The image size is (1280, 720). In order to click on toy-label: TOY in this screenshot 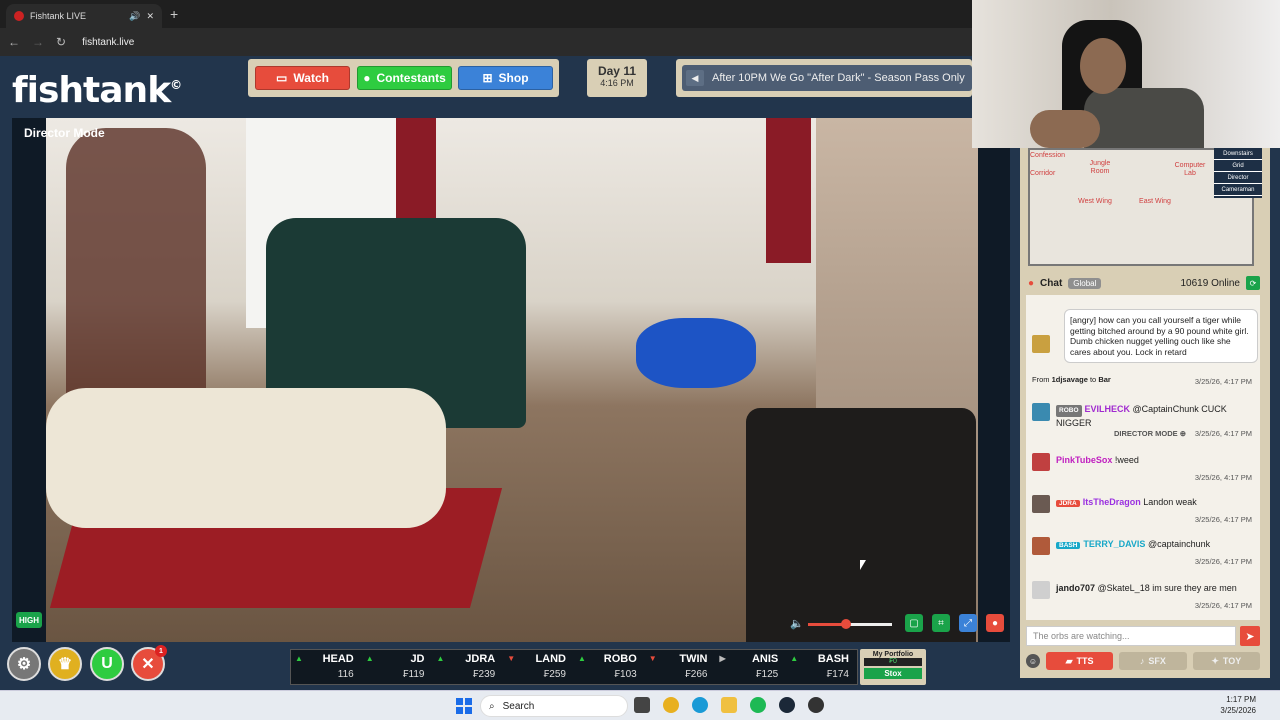, I will do `click(1232, 661)`.